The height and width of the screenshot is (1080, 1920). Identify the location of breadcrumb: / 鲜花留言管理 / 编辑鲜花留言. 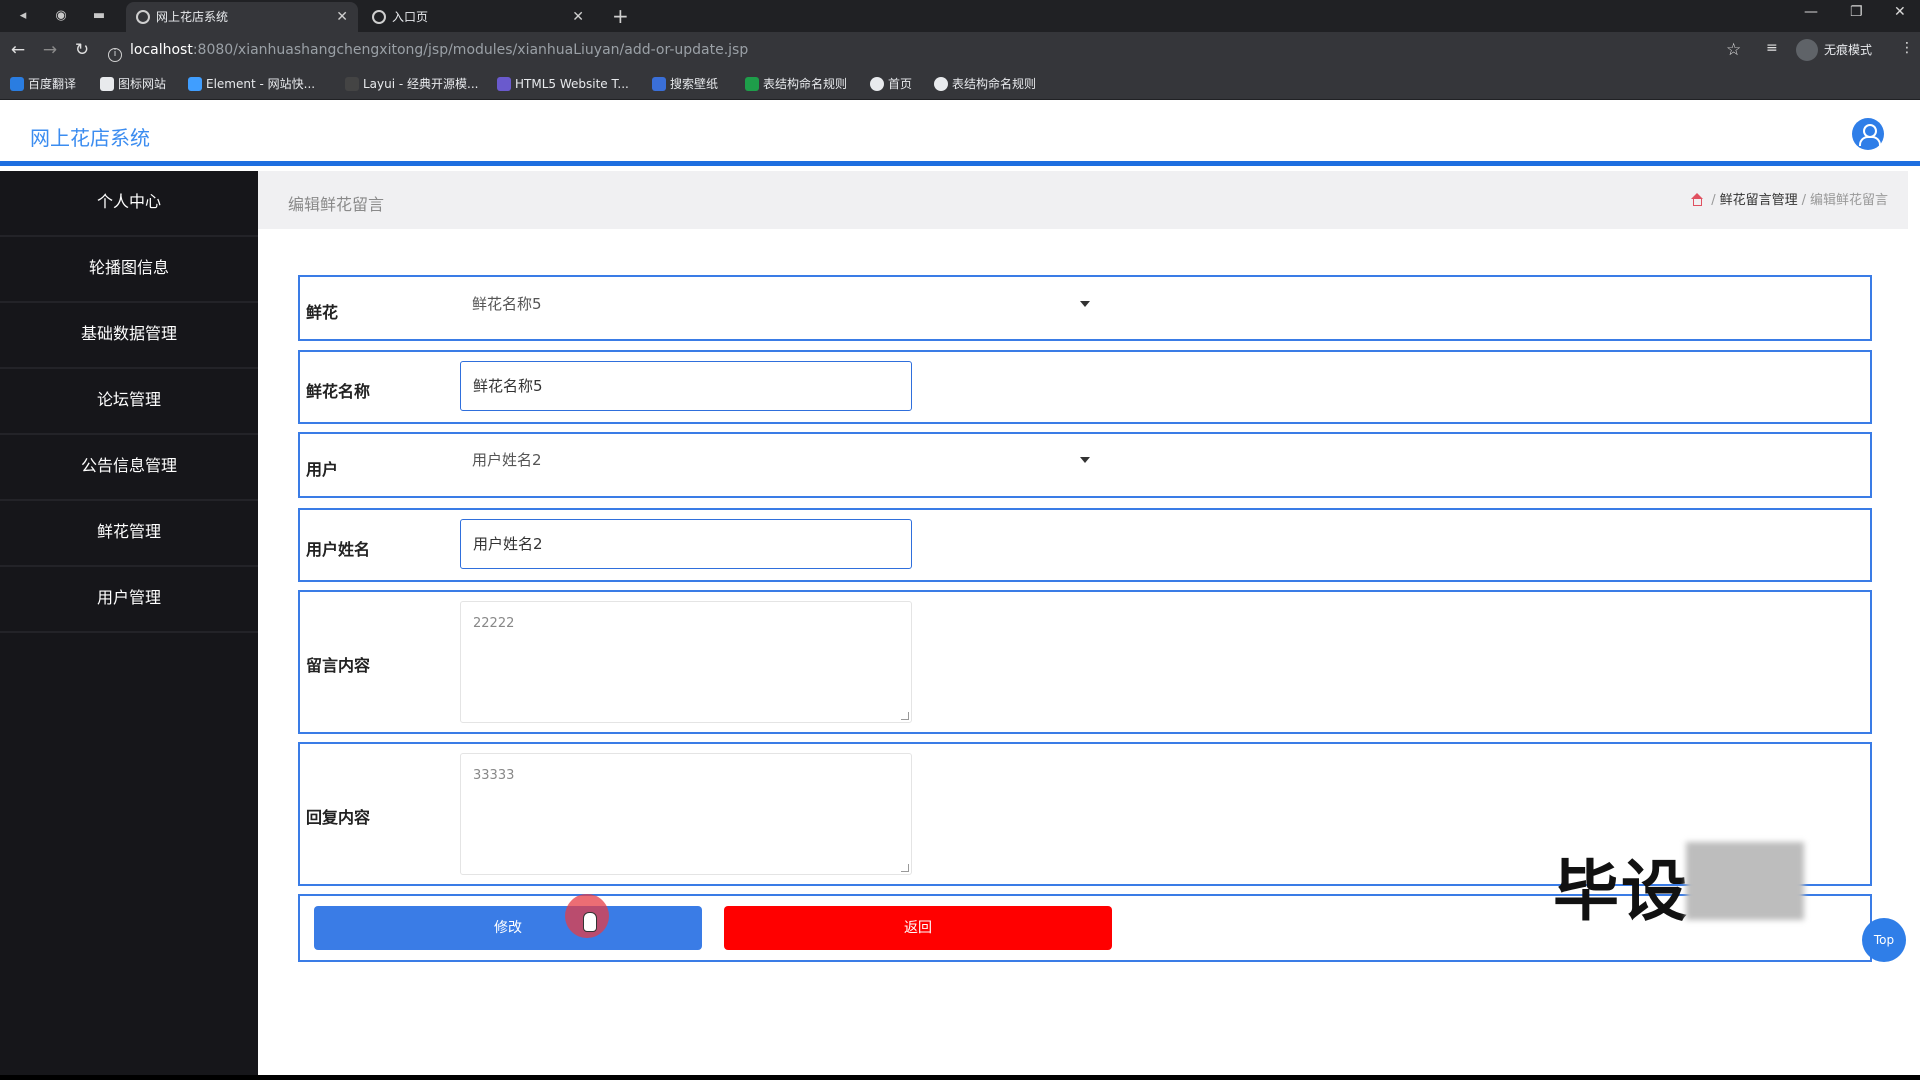
(1789, 198).